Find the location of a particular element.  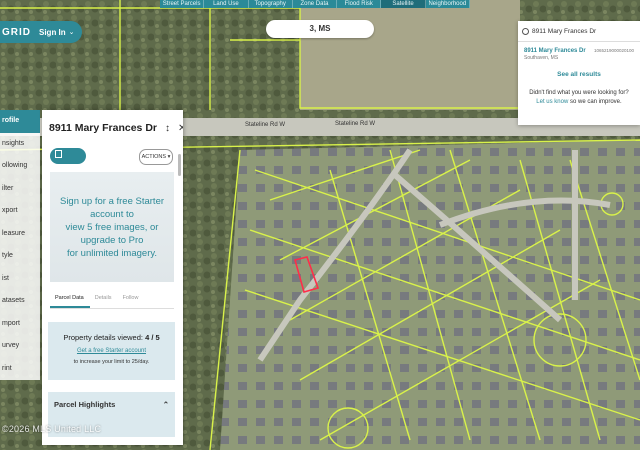

panel-tabs: Parcel Data Details Follow is located at coordinates (112, 298).